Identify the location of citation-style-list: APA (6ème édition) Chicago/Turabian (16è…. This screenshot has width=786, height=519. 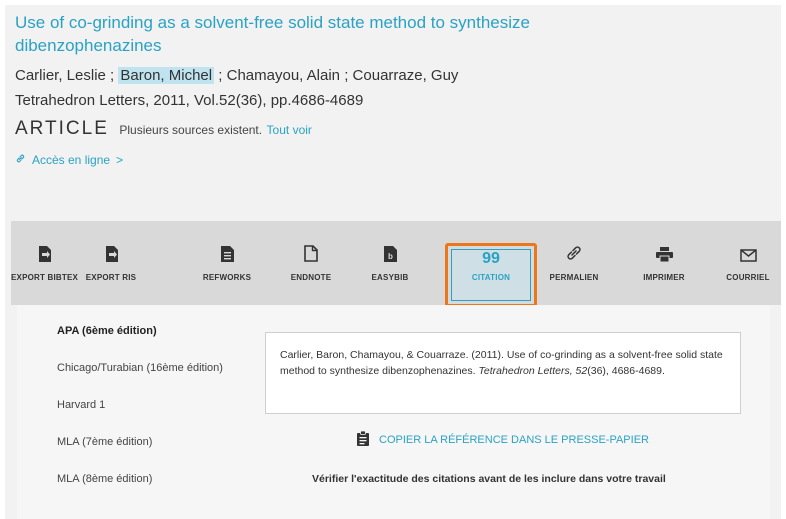
(157, 417).